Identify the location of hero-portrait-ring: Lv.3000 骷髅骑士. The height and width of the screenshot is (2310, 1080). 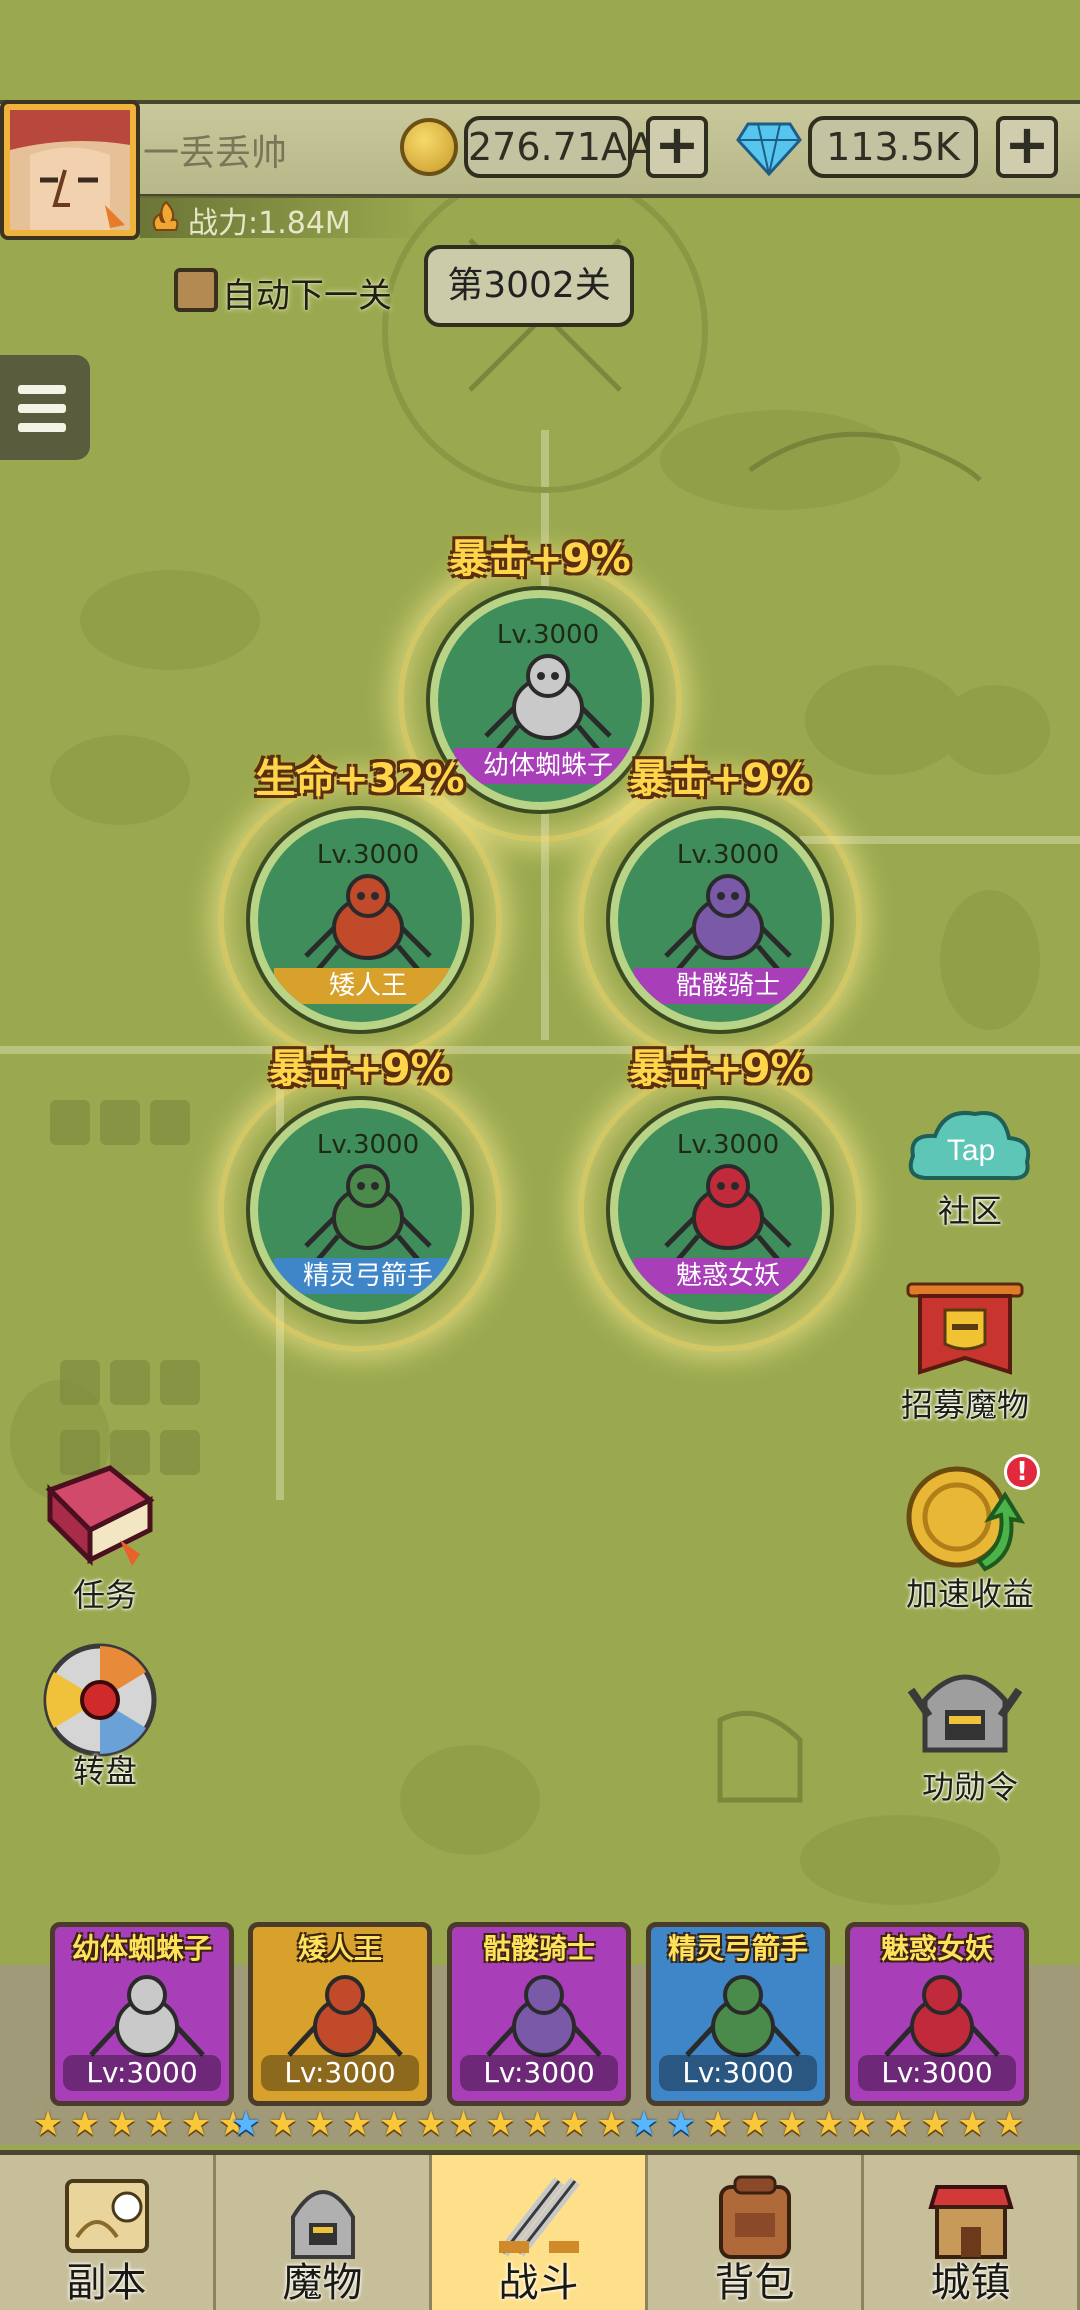
(720, 920).